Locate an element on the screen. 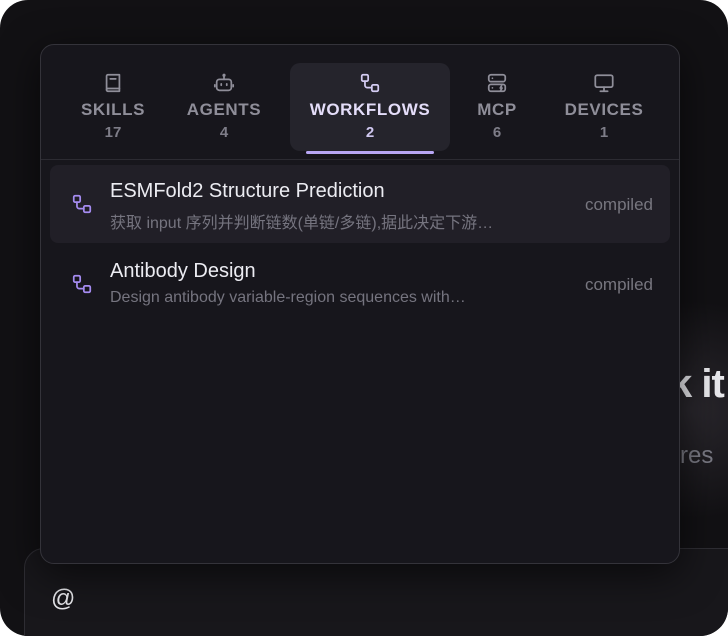 Image resolution: width=728 pixels, height=636 pixels. tab-agents: AGENTS 4 is located at coordinates (224, 107).